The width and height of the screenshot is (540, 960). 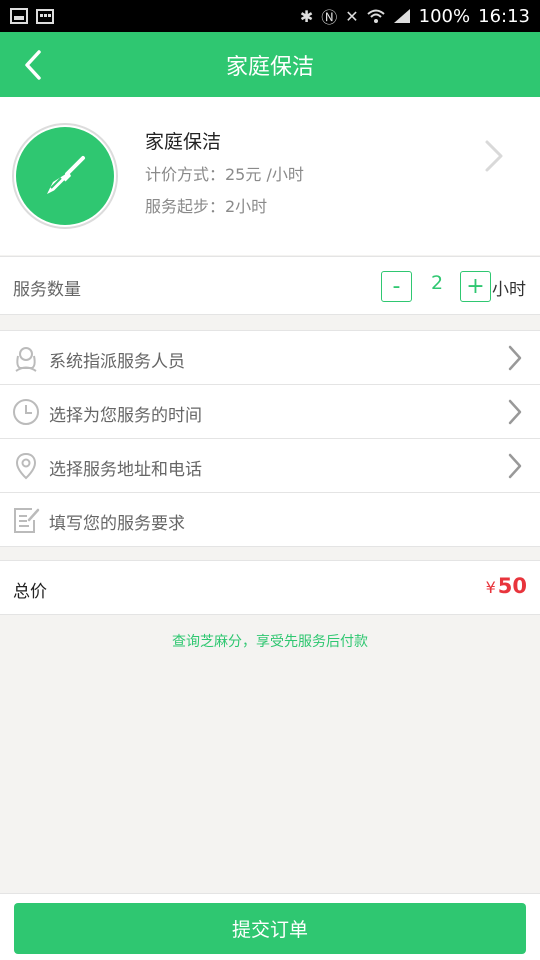 I want to click on page-title: 家庭保洁, so click(x=269, y=67).